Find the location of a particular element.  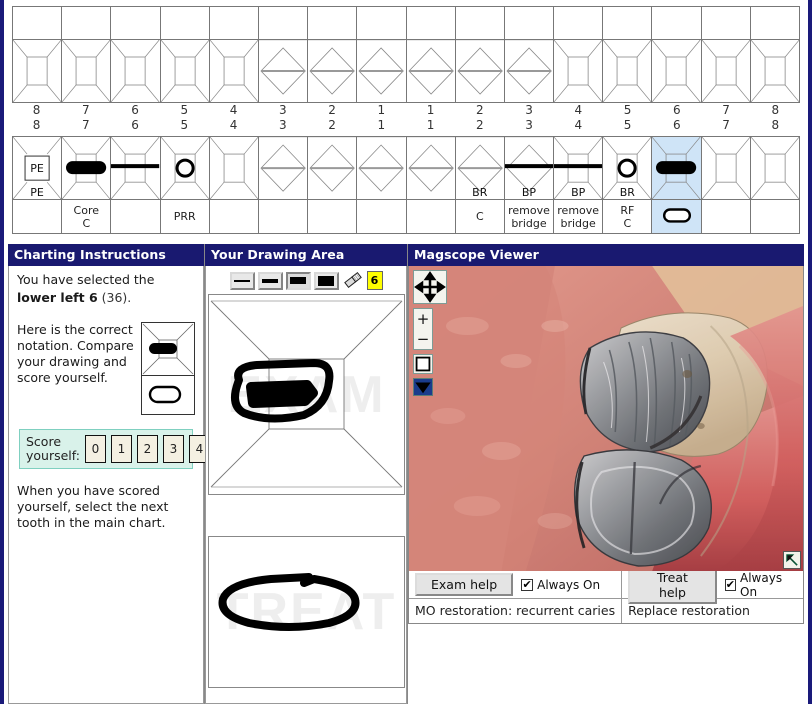

lower-tooth-3: BP is located at coordinates (529, 168).